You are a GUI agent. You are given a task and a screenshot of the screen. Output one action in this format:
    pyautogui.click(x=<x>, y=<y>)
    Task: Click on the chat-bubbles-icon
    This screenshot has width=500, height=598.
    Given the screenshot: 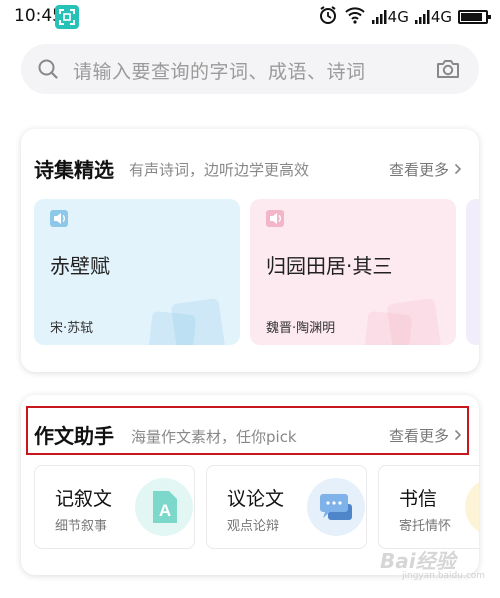 What is the action you would take?
    pyautogui.click(x=336, y=507)
    